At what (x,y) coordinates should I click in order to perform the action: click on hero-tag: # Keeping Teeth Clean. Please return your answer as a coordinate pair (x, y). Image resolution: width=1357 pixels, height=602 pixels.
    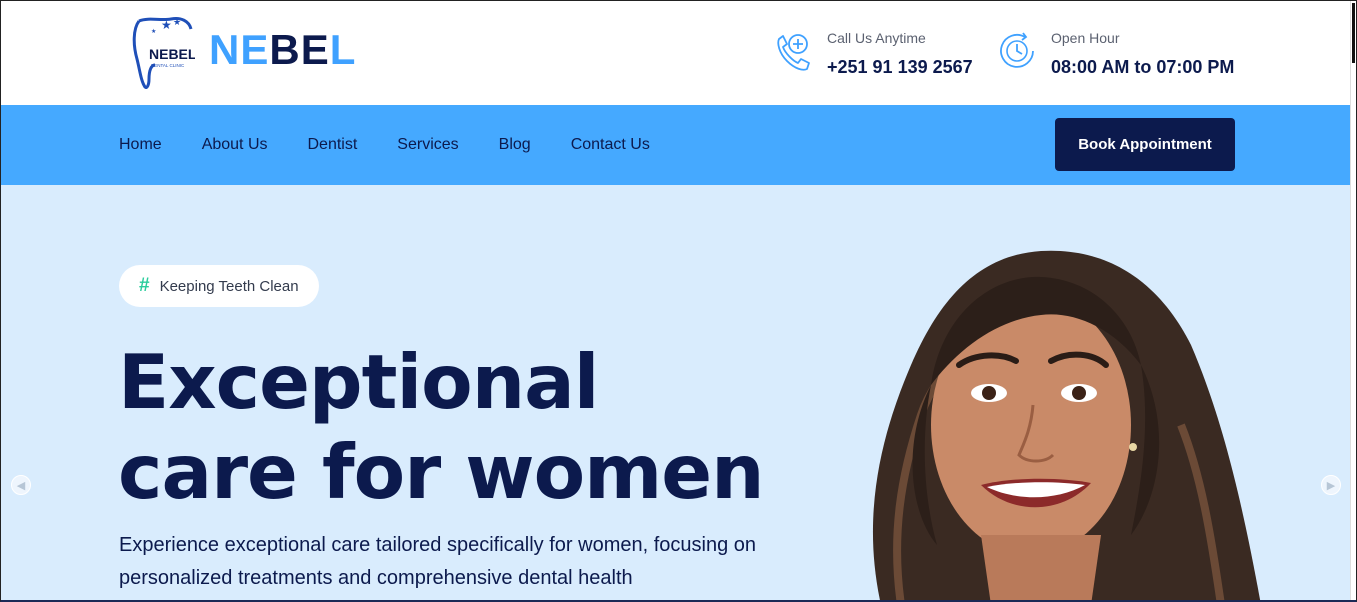
    Looking at the image, I should click on (219, 286).